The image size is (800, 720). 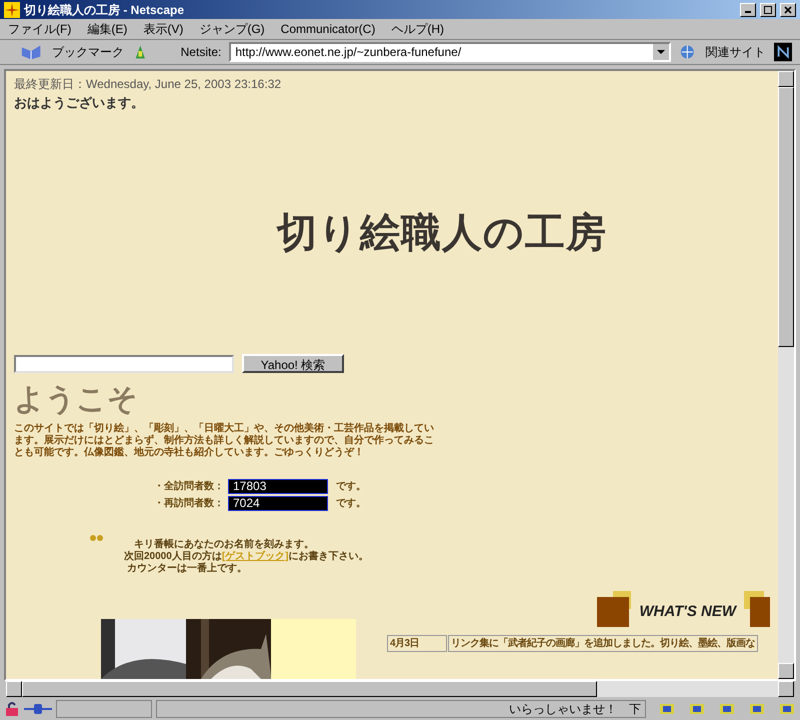 I want to click on news-text: リンク集に「武者紀子の画廊」を追加しました。切り絵、墨絵、版画な, so click(x=603, y=643).